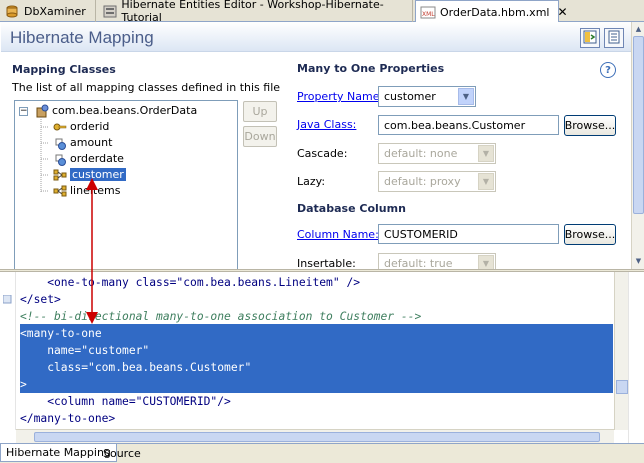 Image resolution: width=644 pixels, height=463 pixels. I want to click on toggle-layout-button, so click(590, 38).